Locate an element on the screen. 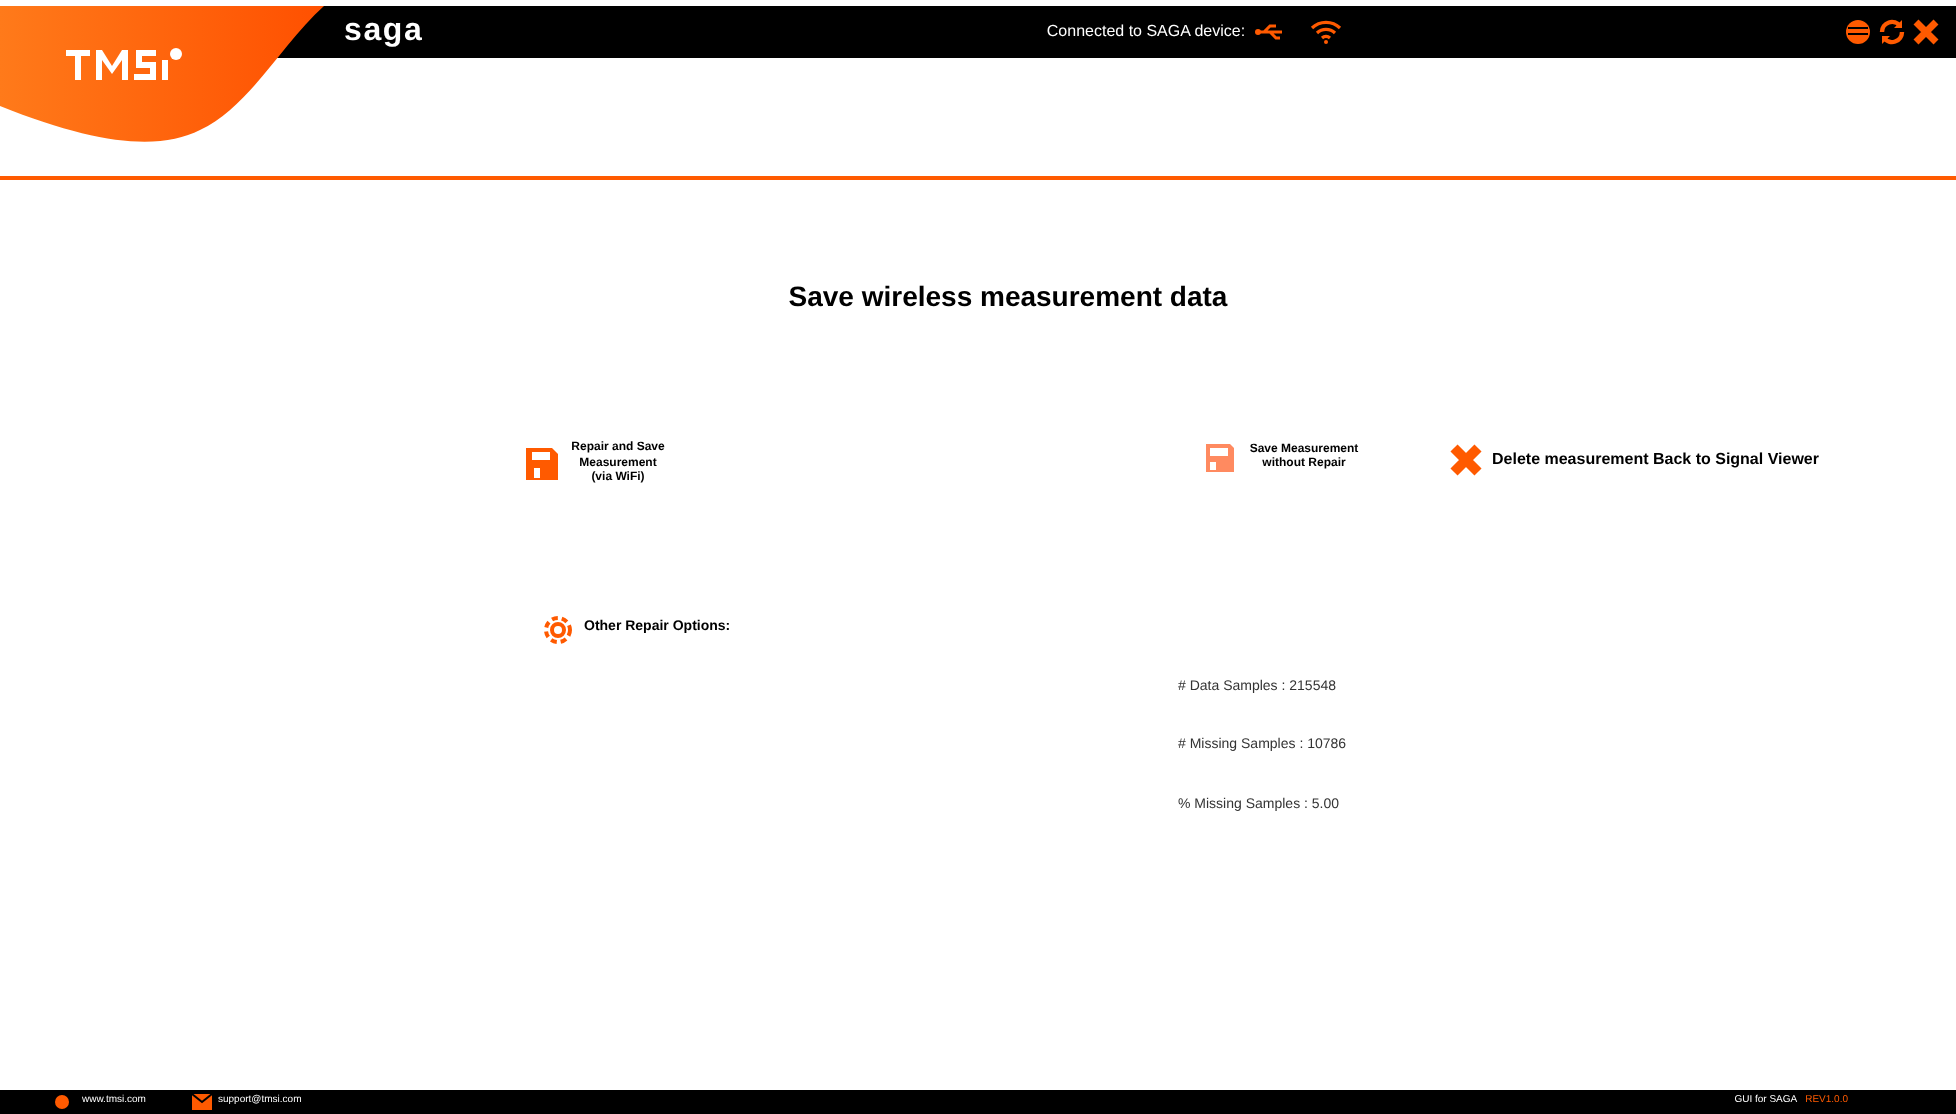 This screenshot has height=1114, width=1956. action-label: Delete measurement Back to Signal Viewer is located at coordinates (1655, 460).